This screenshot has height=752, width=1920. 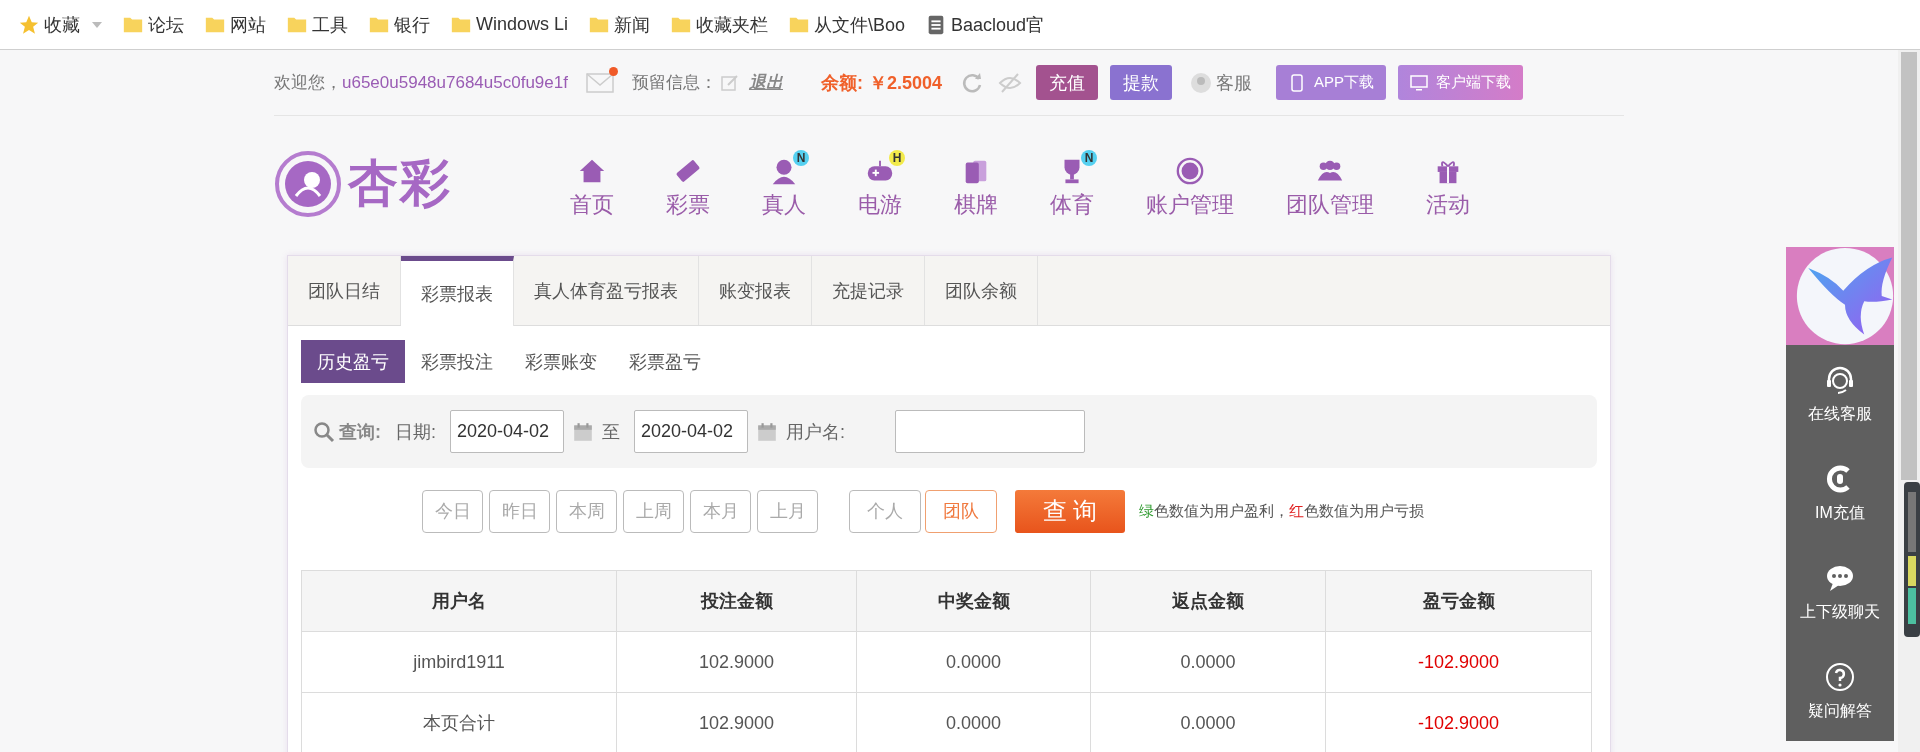 What do you see at coordinates (632, 24) in the screenshot?
I see `bookmark-label: 新闻` at bounding box center [632, 24].